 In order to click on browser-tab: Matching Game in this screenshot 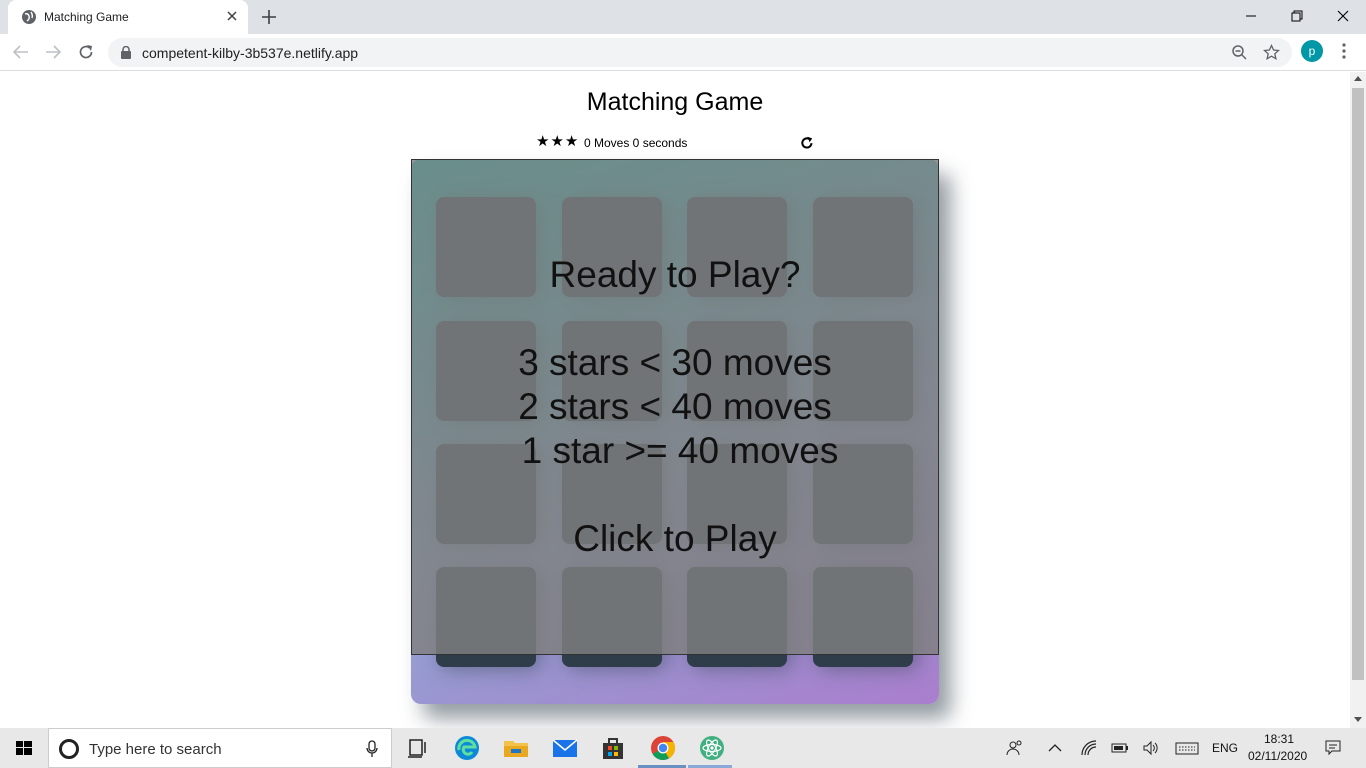, I will do `click(128, 17)`.